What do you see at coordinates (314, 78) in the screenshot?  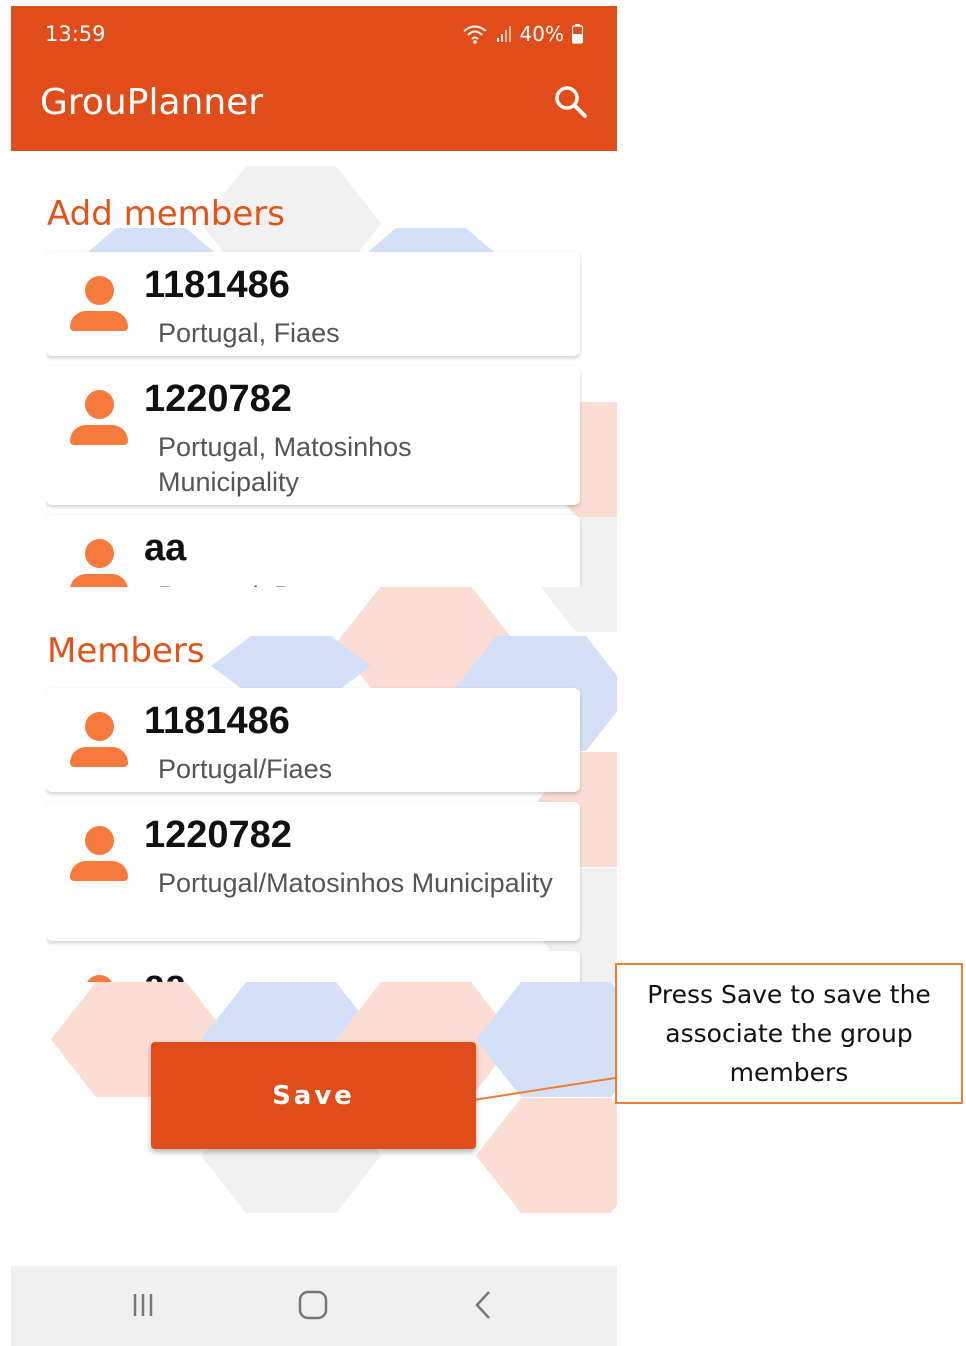 I see `app-bar: 13:59 40% GrouPlanner` at bounding box center [314, 78].